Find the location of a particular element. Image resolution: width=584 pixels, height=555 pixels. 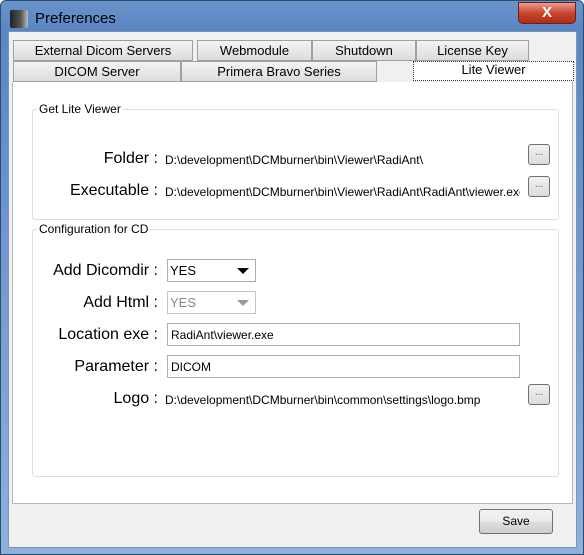

add-html-label: Add Html : is located at coordinates (120, 302).